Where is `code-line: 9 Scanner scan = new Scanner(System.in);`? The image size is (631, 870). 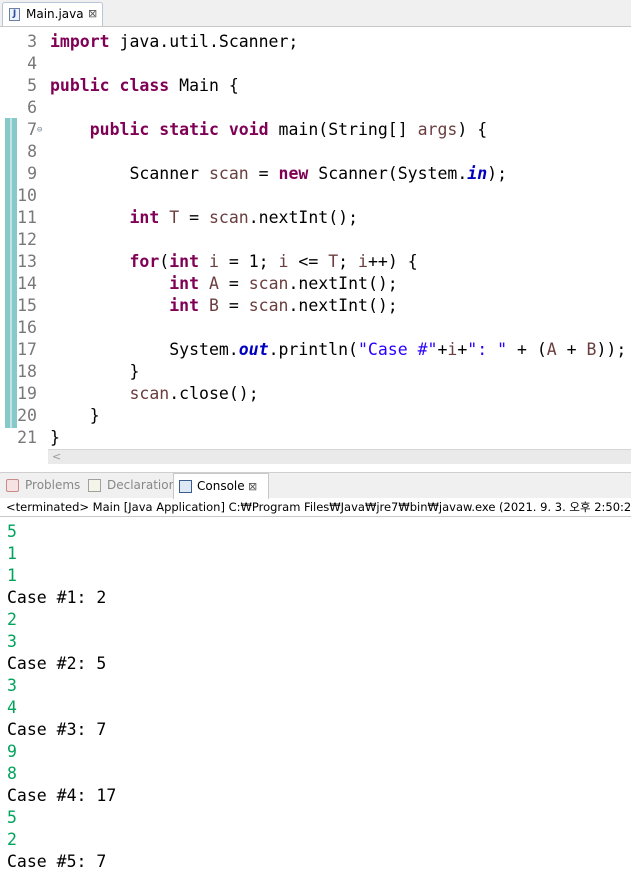
code-line: 9 Scanner scan = new Scanner(System.in); is located at coordinates (315, 174).